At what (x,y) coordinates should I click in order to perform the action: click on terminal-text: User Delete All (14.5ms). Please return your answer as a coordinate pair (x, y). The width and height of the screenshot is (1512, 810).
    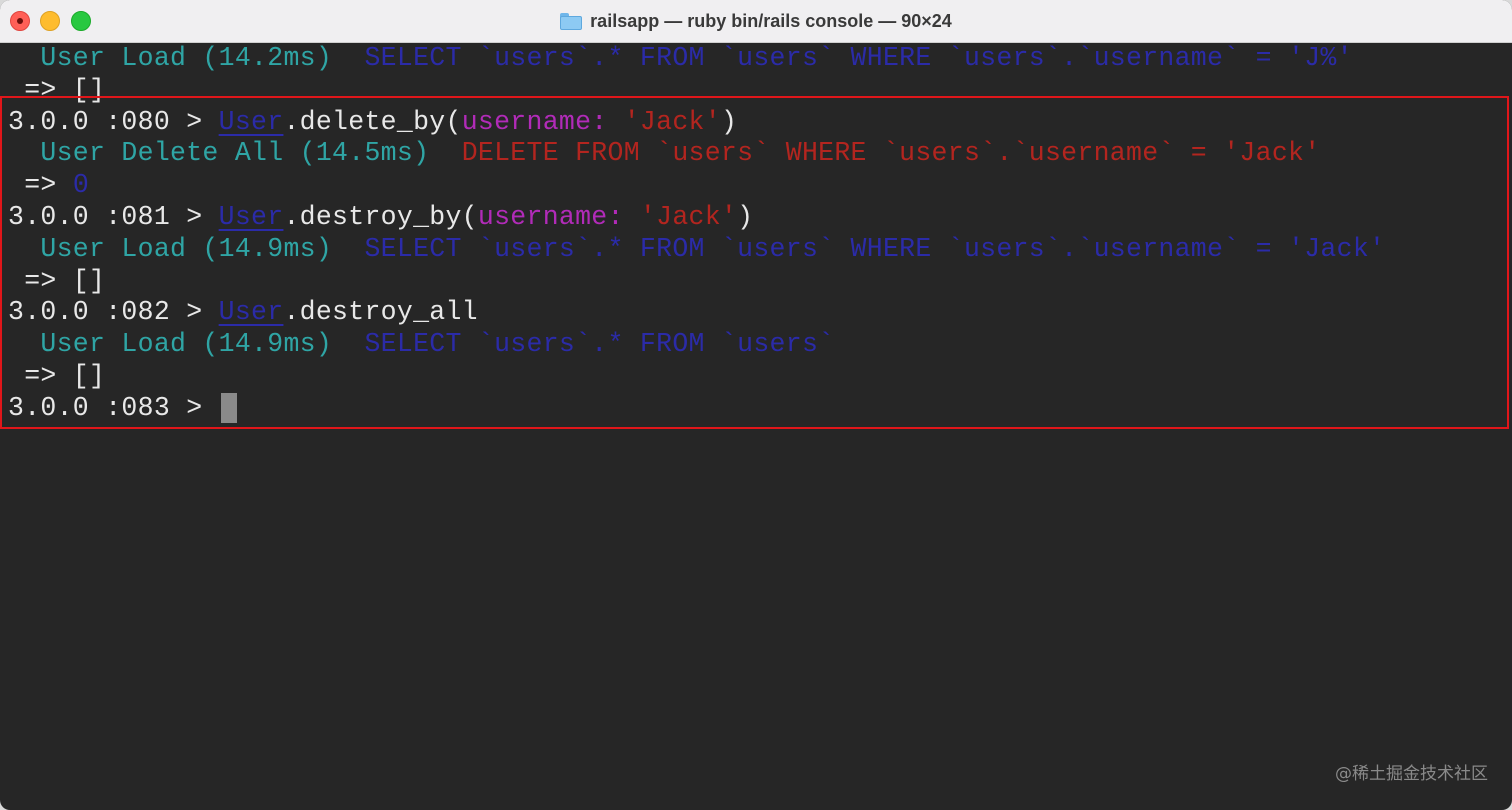
    Looking at the image, I should click on (235, 153).